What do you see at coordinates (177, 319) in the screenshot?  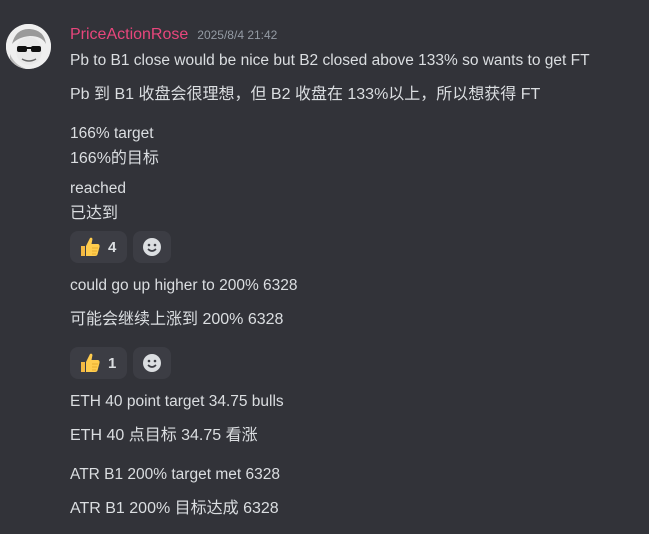 I see `message-text-translation: 可能会继续上涨到 200% 6328` at bounding box center [177, 319].